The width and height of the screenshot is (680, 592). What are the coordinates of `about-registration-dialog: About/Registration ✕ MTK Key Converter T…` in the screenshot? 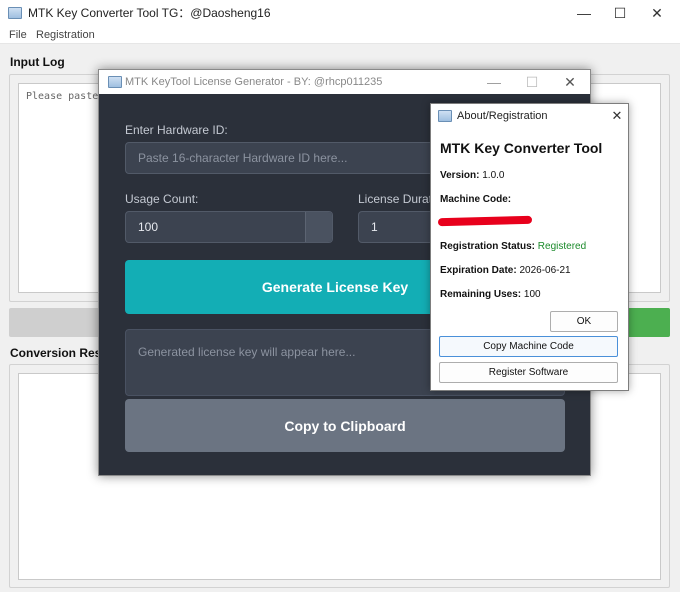 It's located at (529, 247).